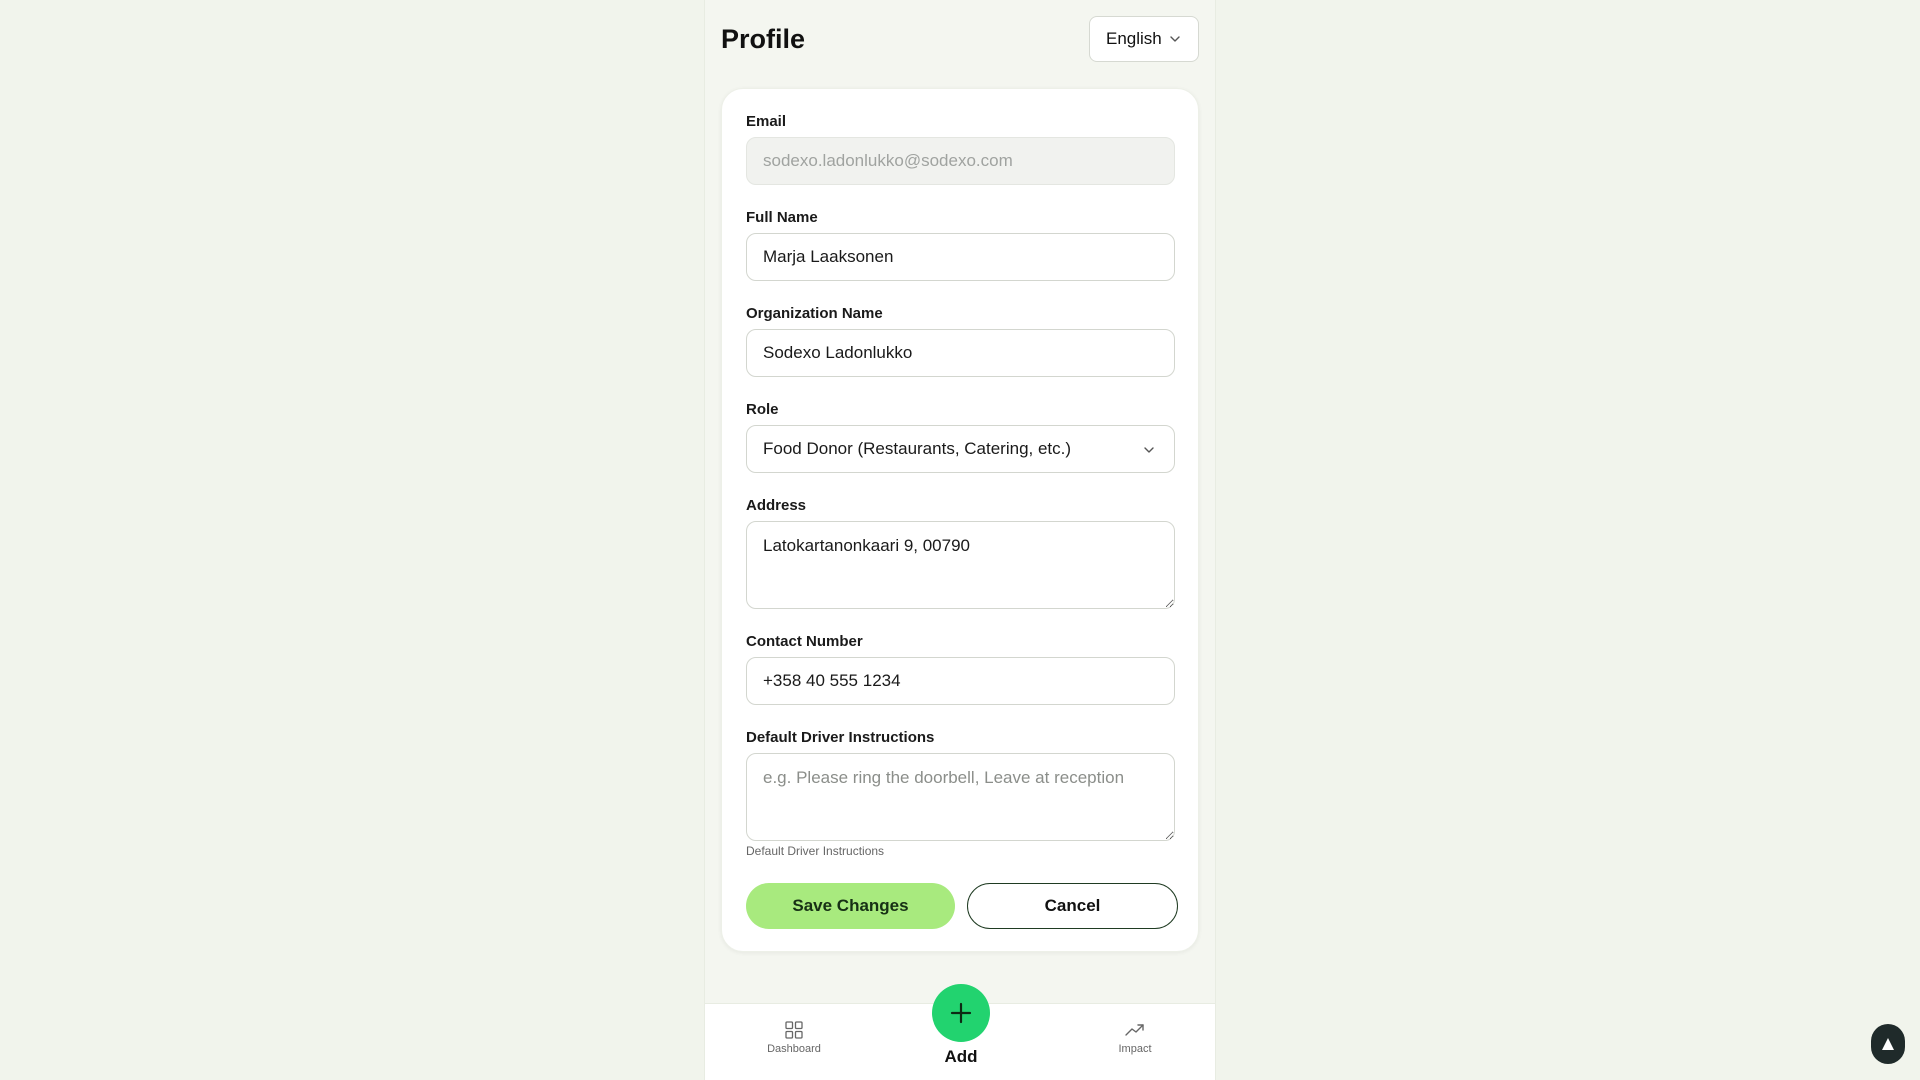  Describe the element at coordinates (1134, 1030) in the screenshot. I see `trending-up-icon` at that location.